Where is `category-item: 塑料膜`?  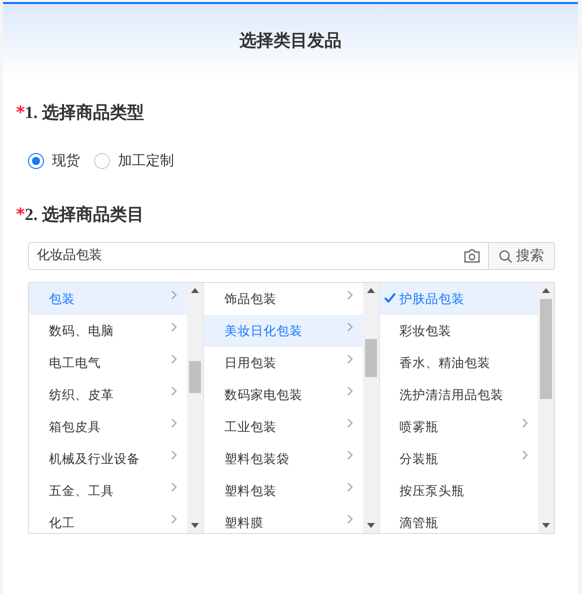
category-item: 塑料膜 is located at coordinates (283, 520).